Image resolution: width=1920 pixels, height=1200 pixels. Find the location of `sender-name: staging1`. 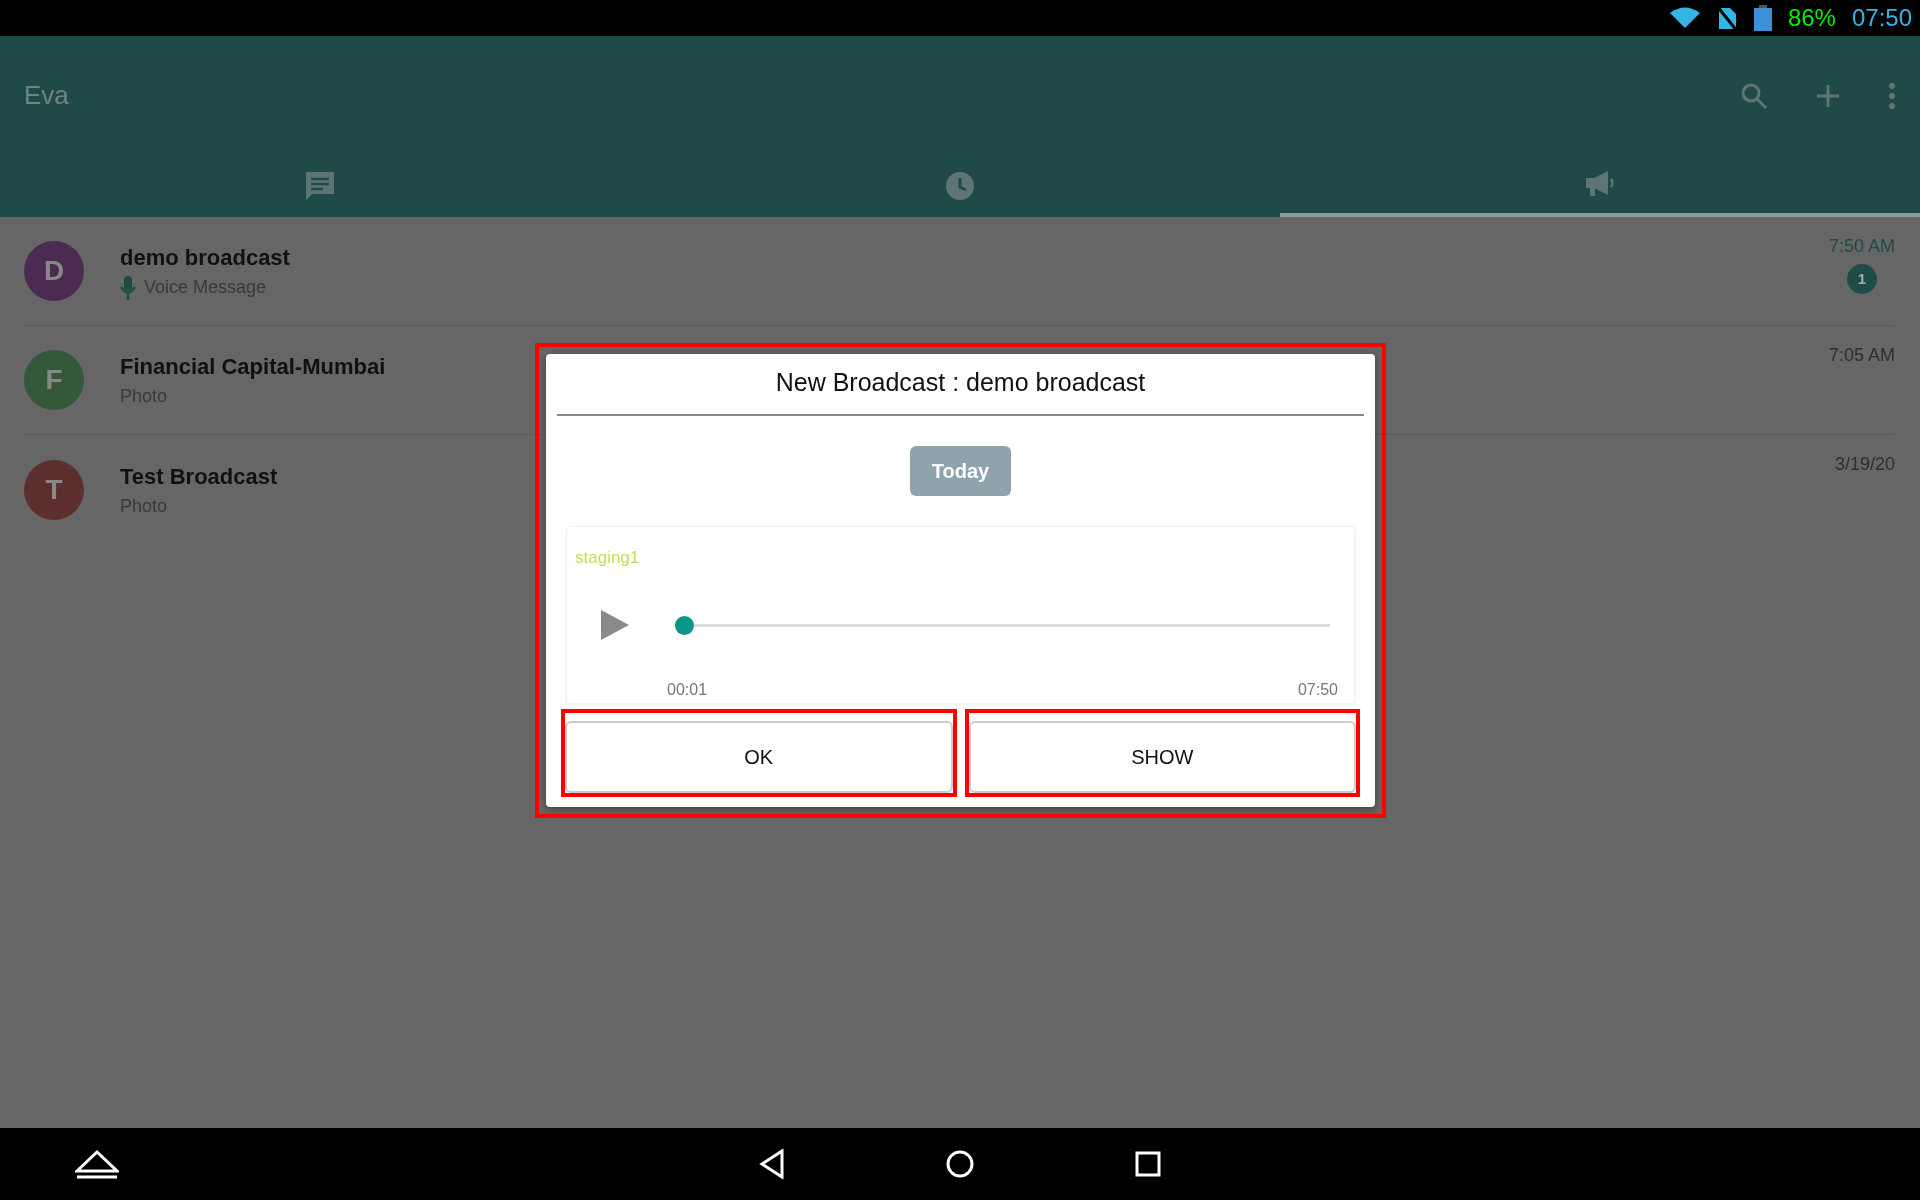

sender-name: staging1 is located at coordinates (607, 557).